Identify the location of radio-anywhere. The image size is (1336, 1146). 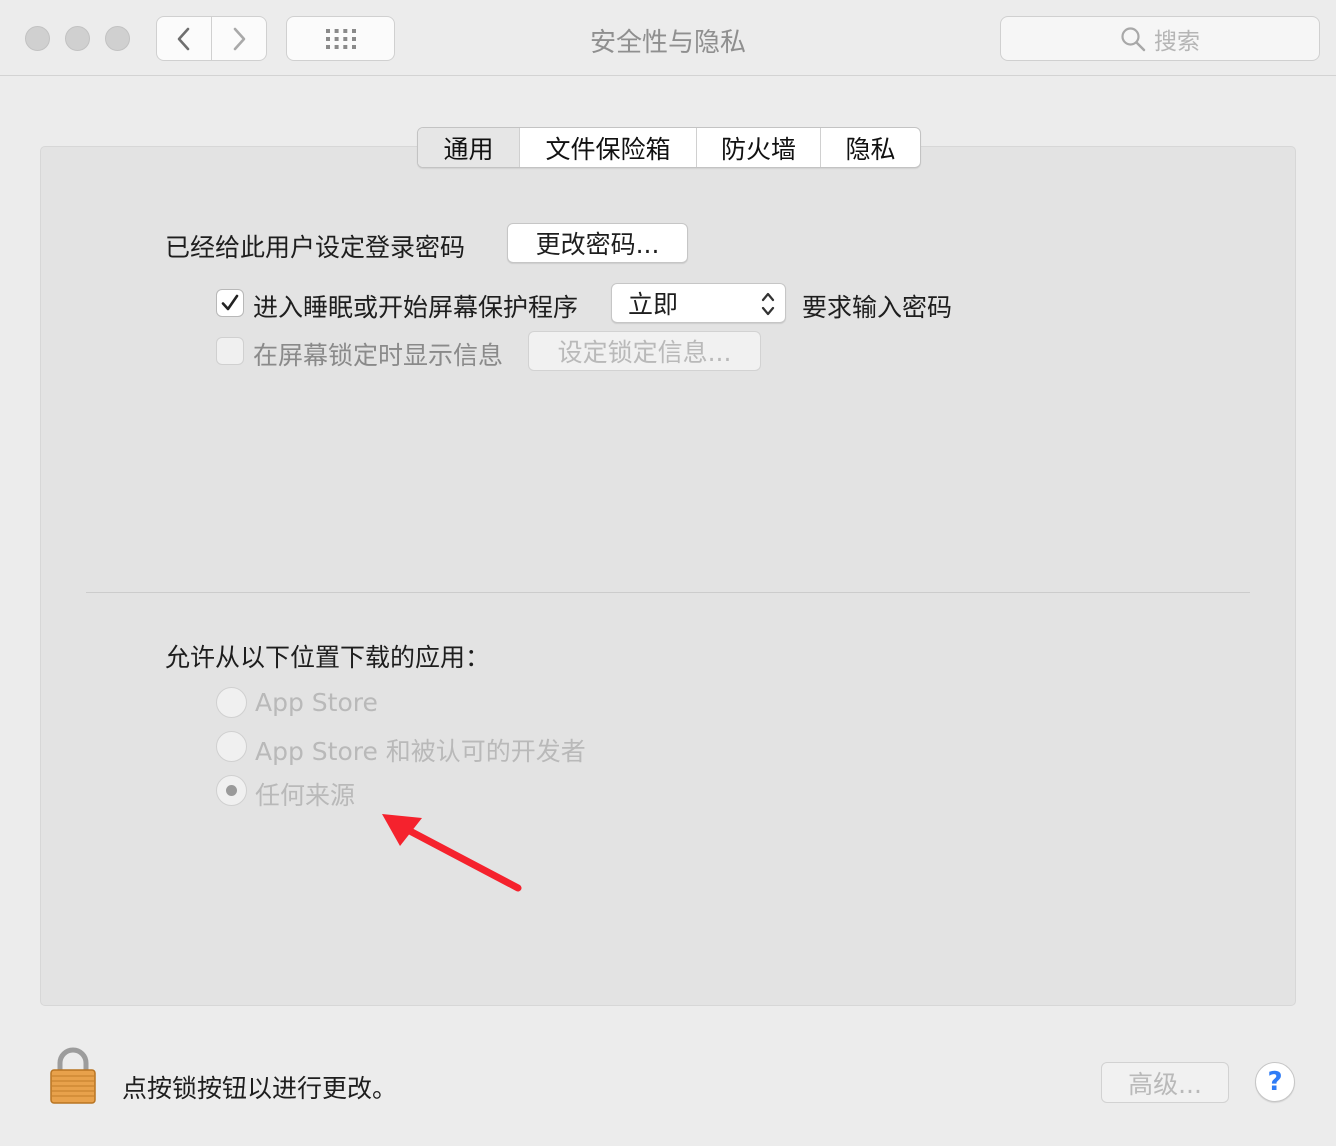
(231, 790).